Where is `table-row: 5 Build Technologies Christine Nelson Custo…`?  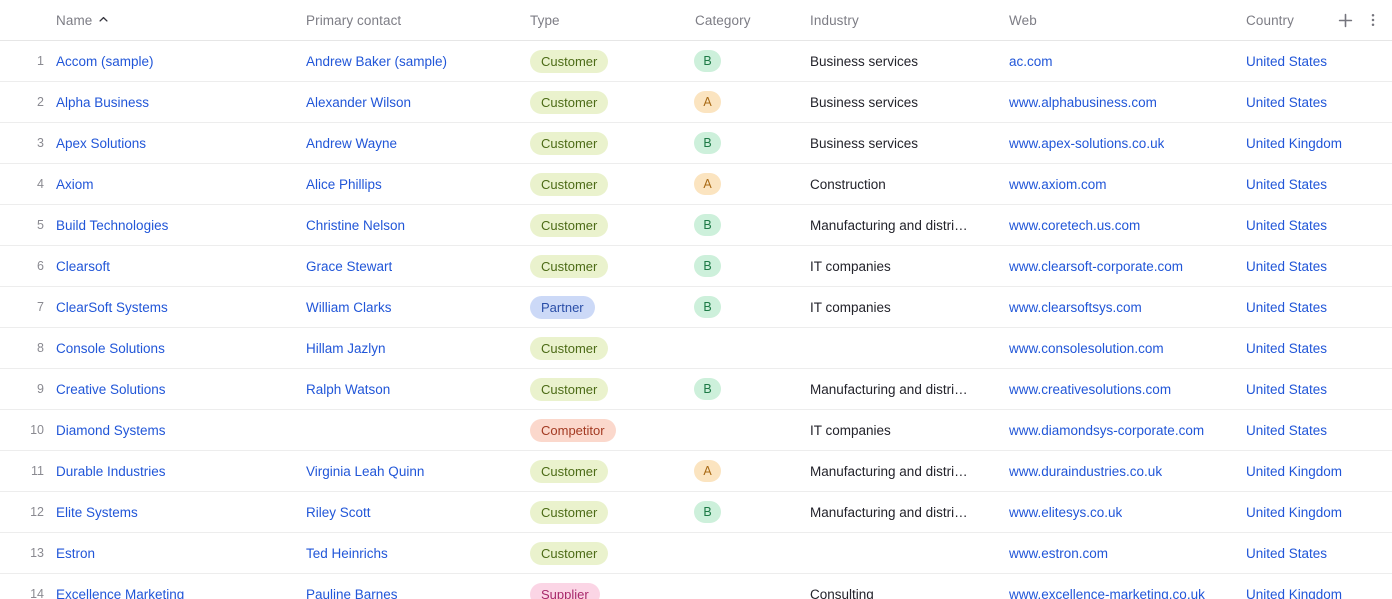 table-row: 5 Build Technologies Christine Nelson Custo… is located at coordinates (696, 225).